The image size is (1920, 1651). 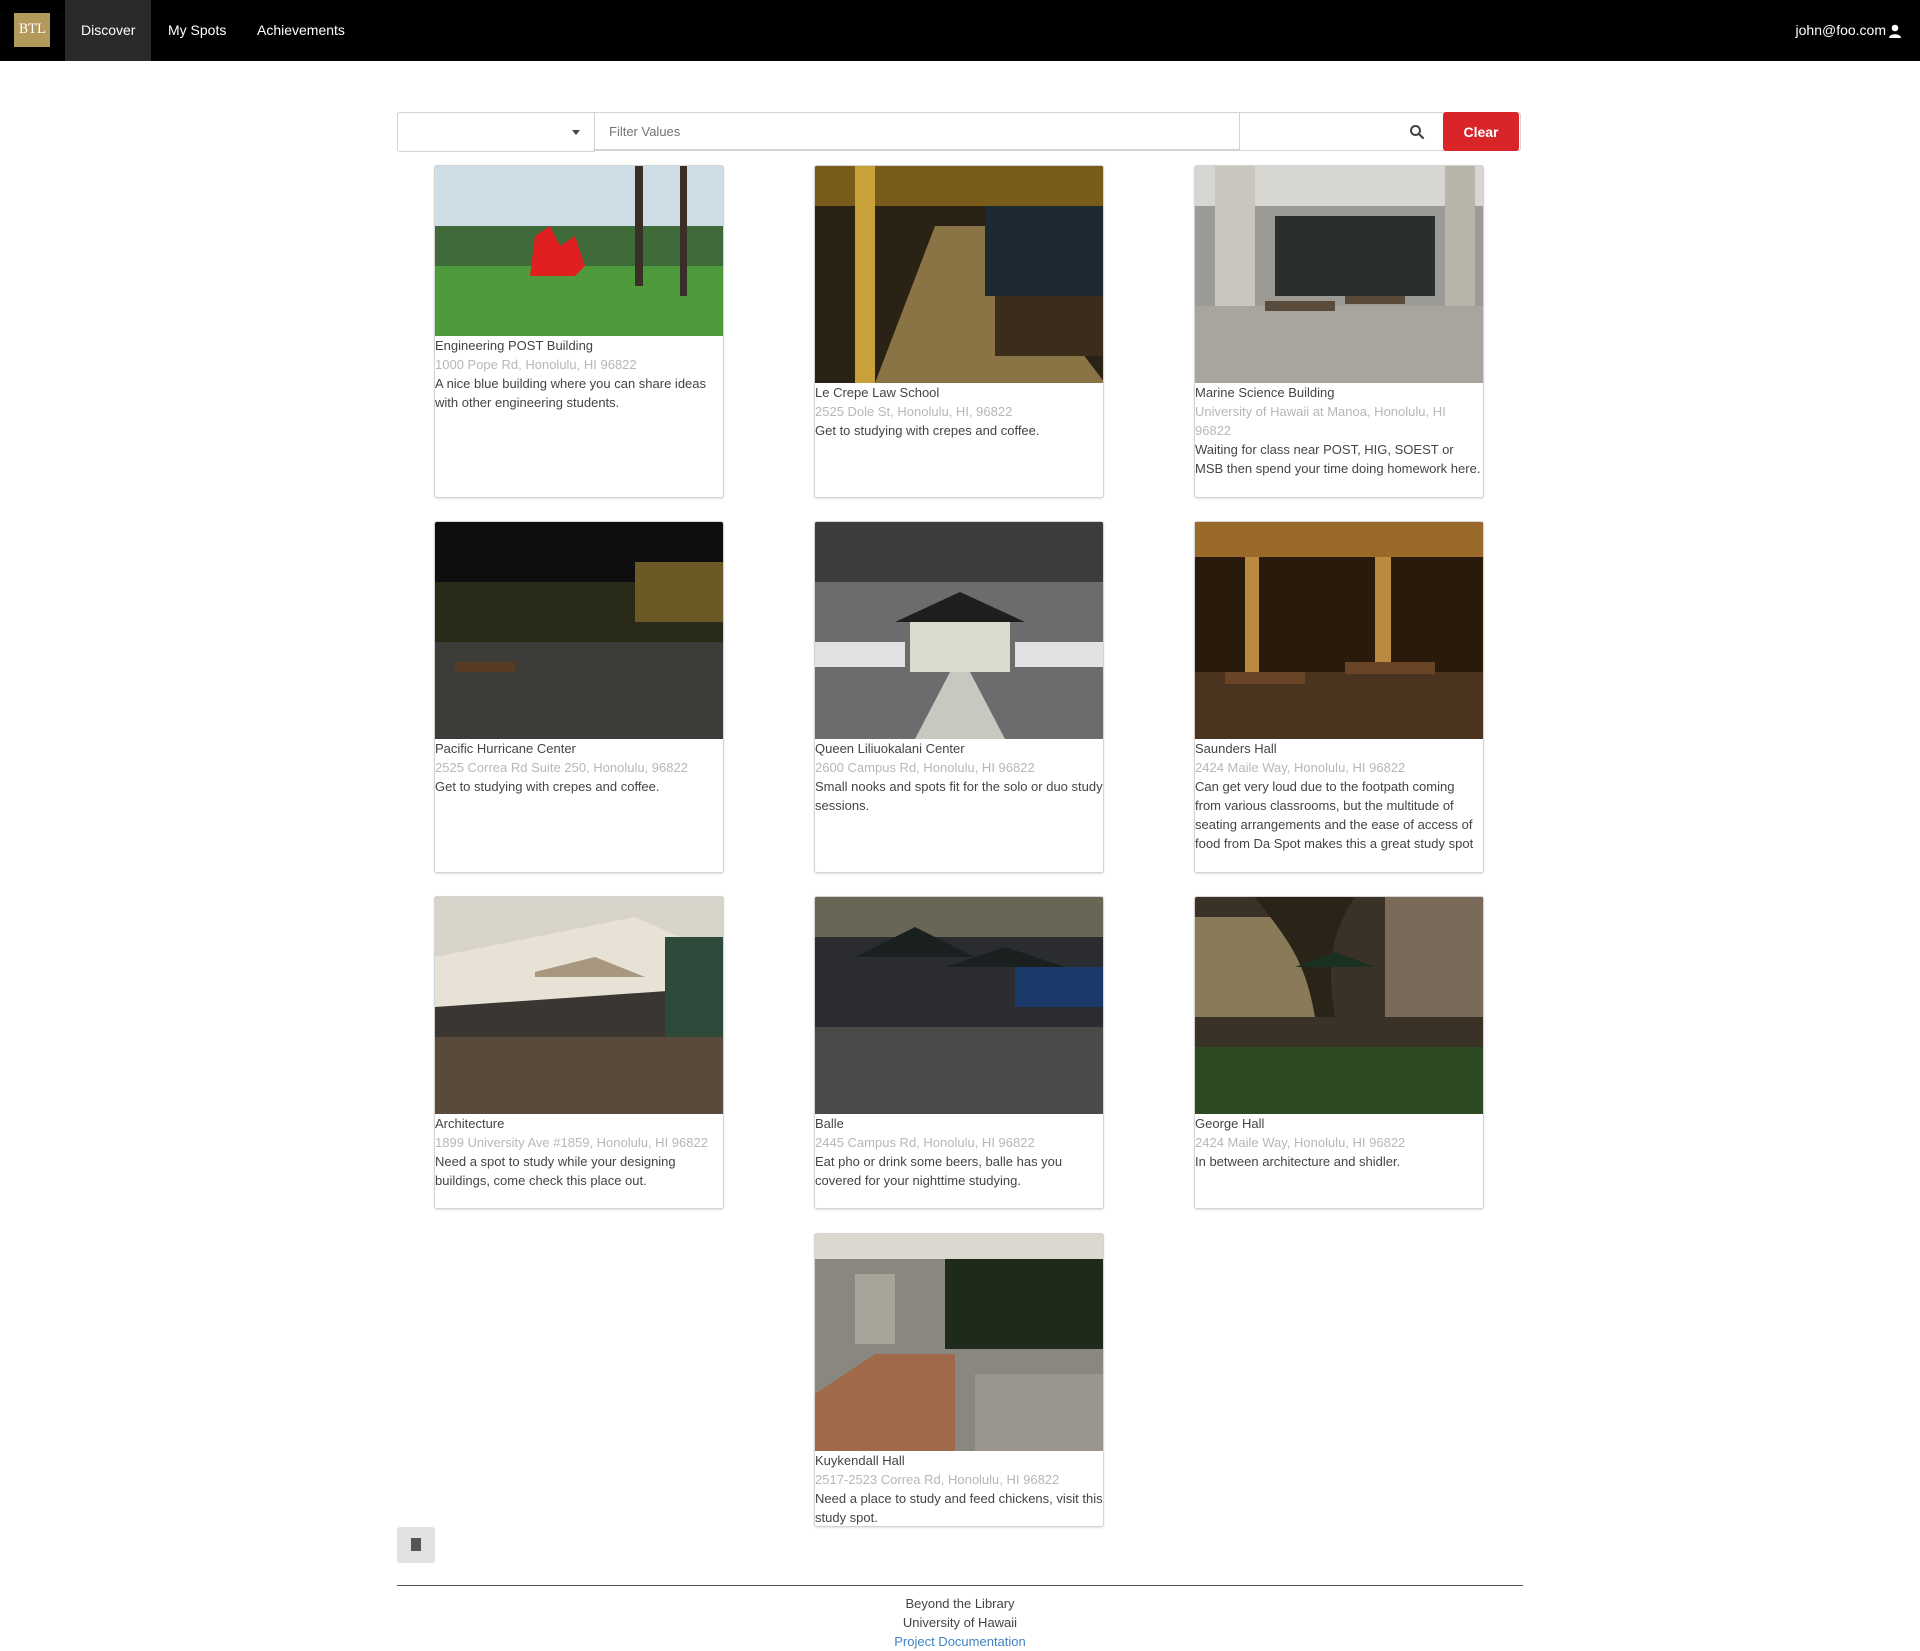 I want to click on footer-line-2: University of Hawaii, so click(x=960, y=1622).